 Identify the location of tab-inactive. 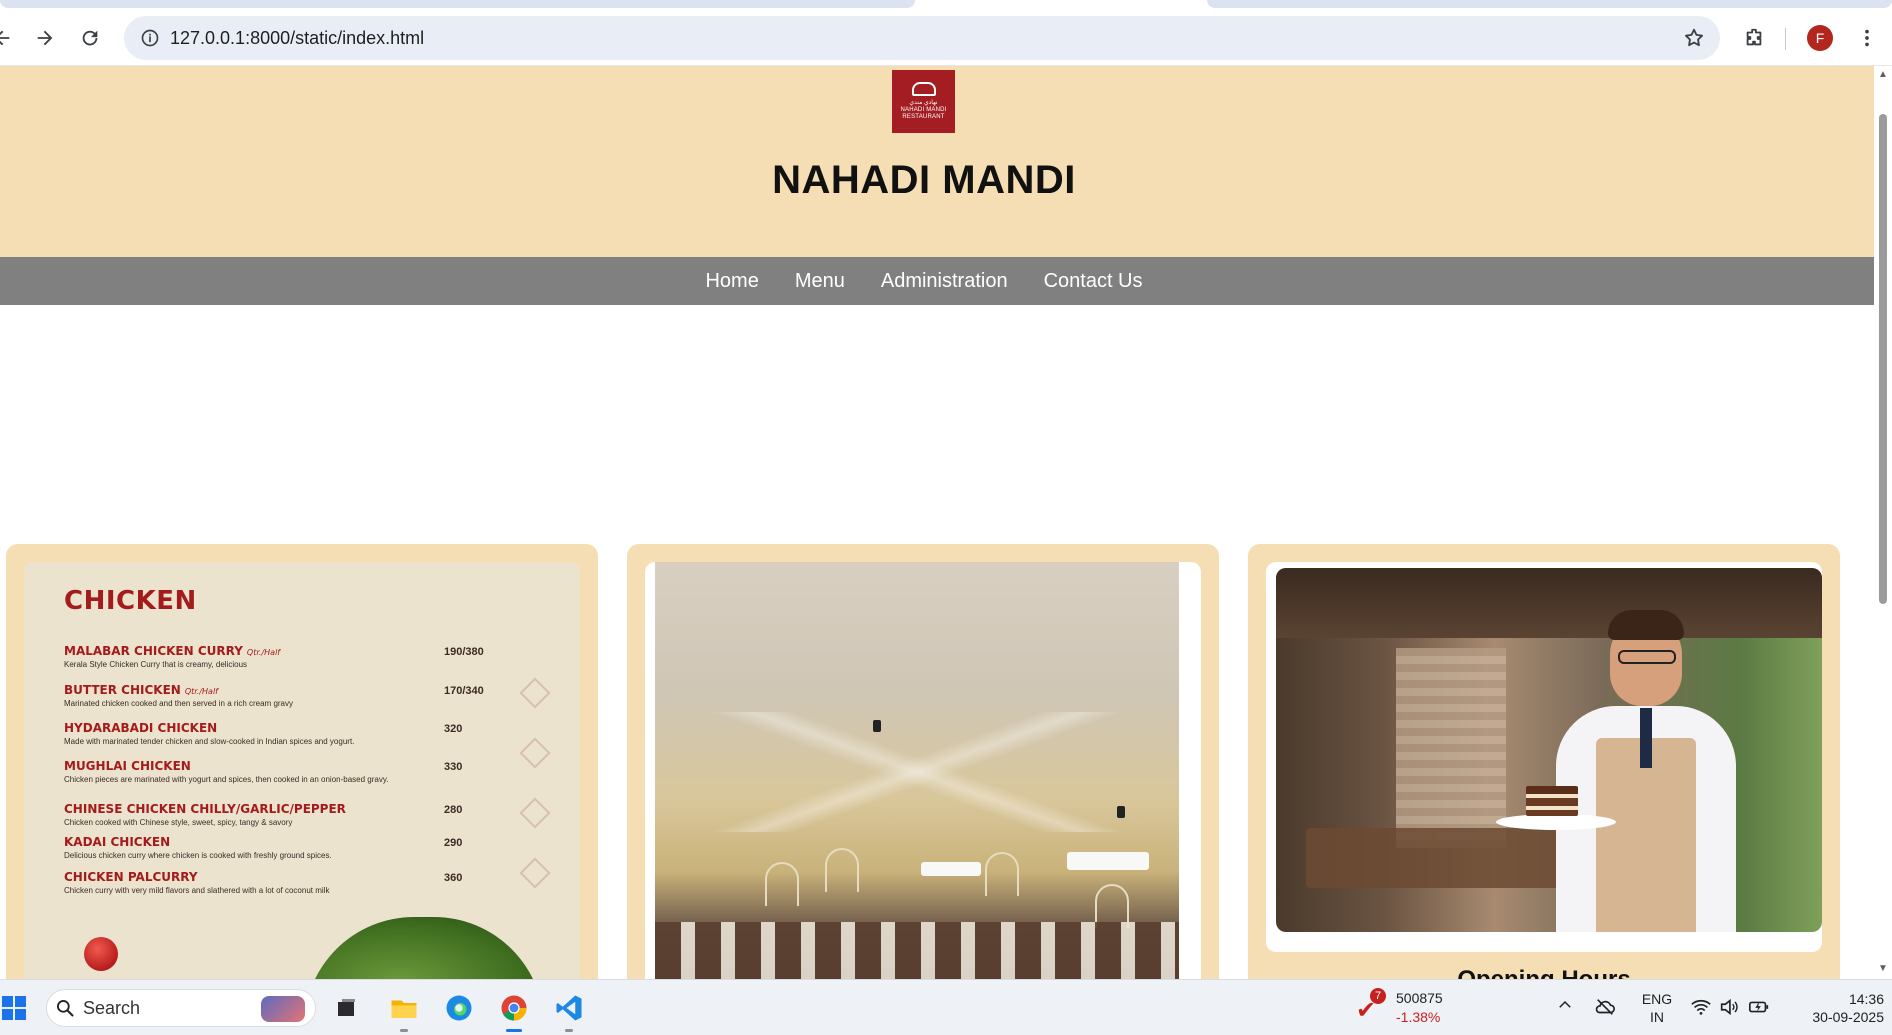
(457, 4).